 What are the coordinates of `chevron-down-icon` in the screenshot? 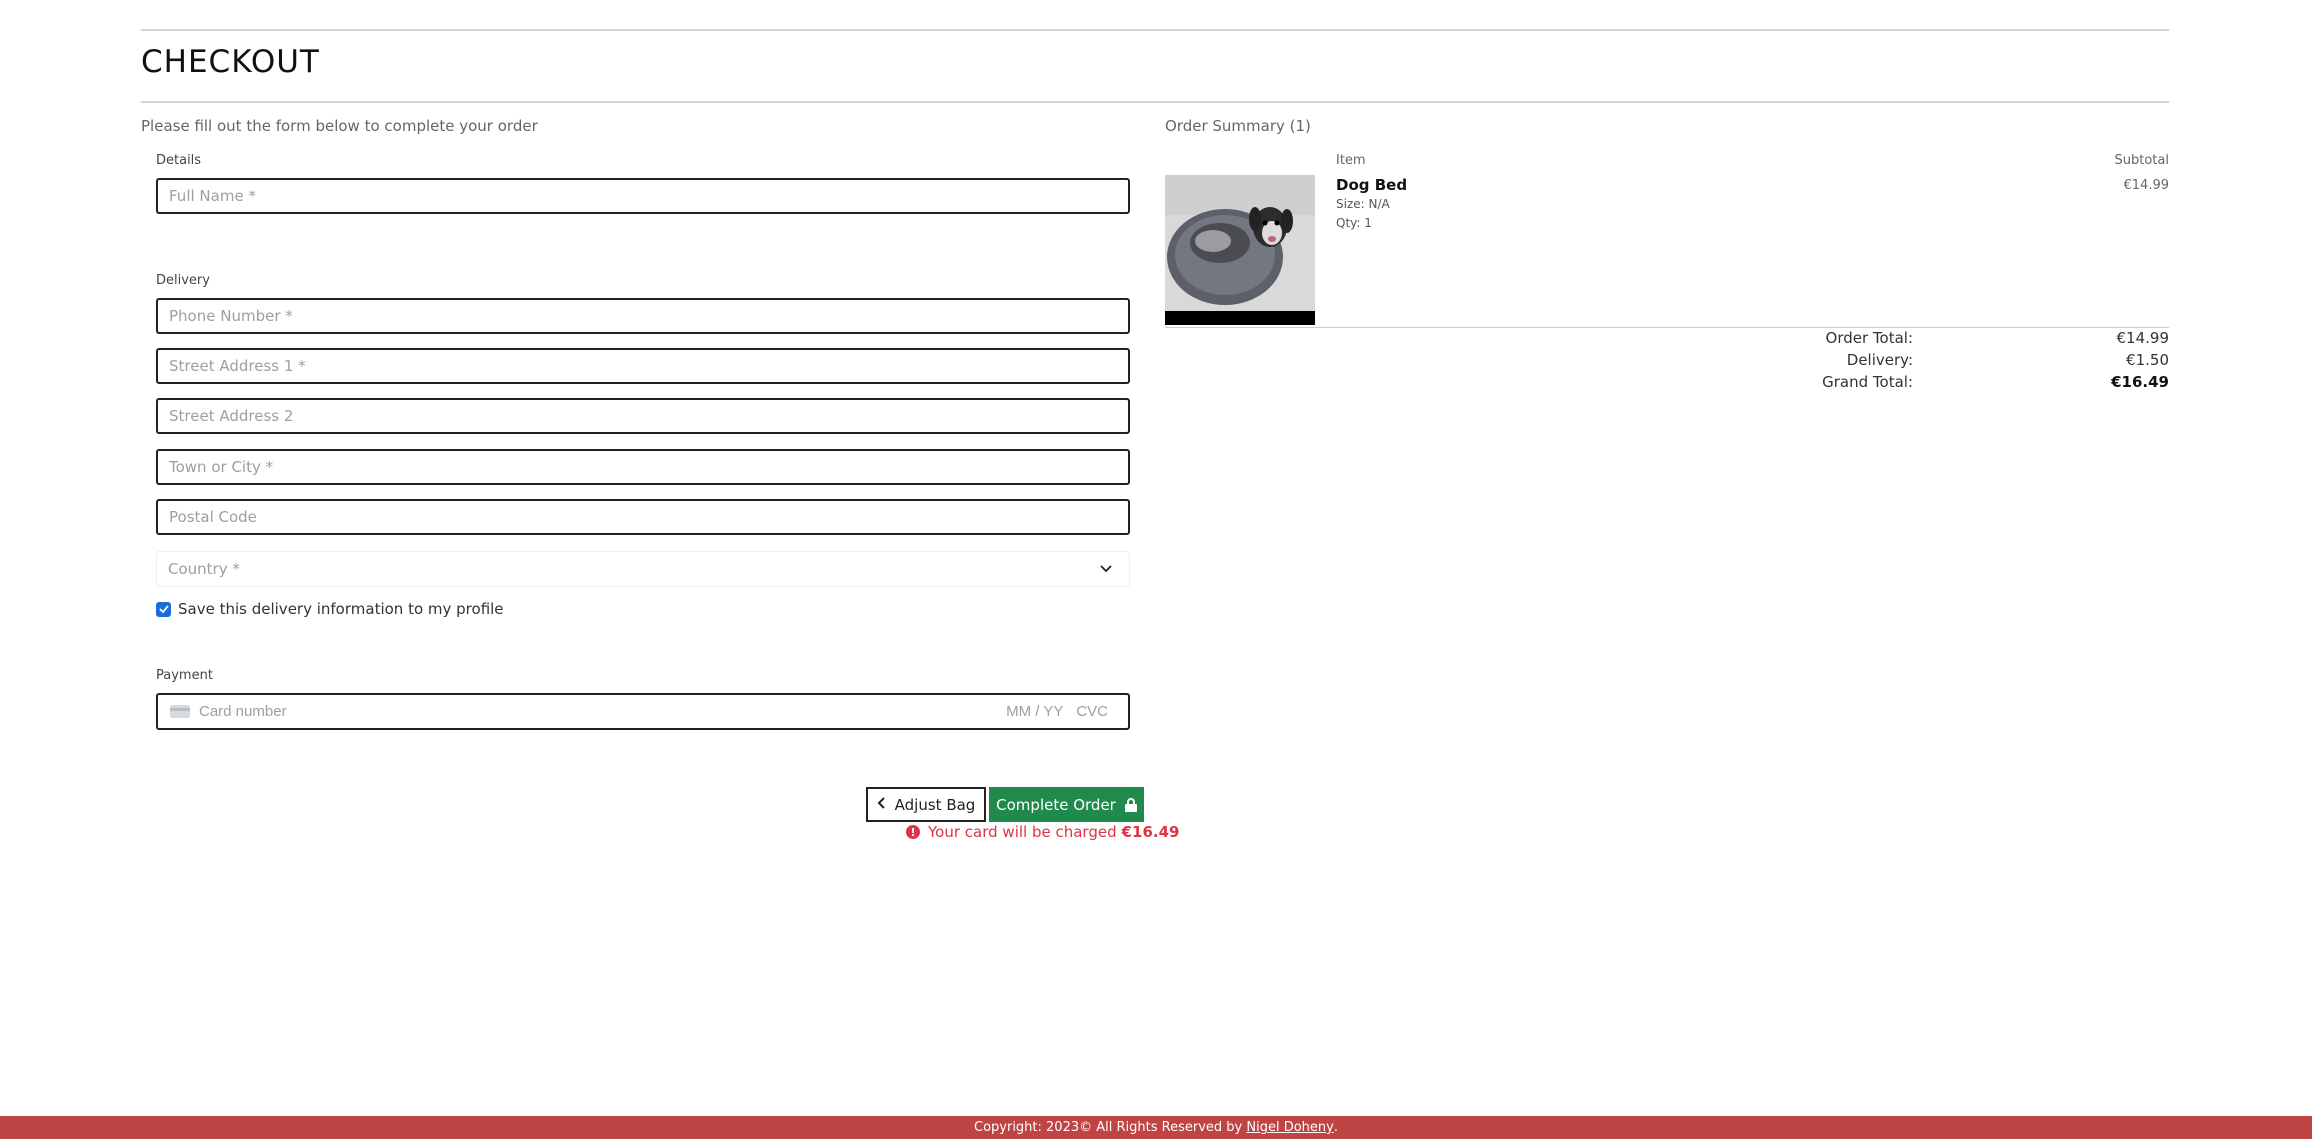 It's located at (1106, 569).